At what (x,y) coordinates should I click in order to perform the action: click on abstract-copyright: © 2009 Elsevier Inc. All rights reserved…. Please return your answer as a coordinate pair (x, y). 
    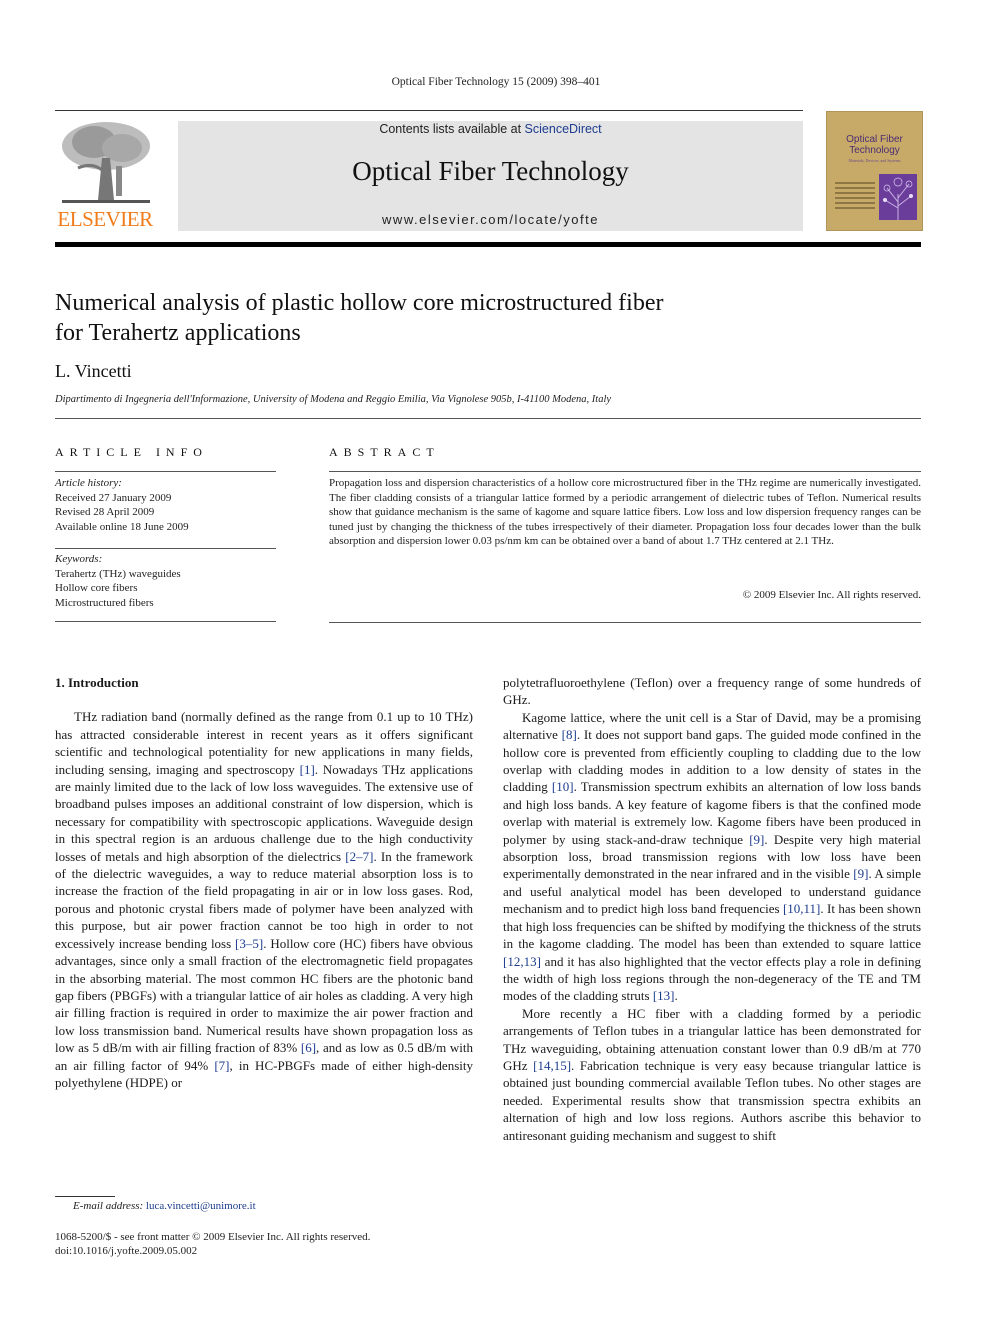
    Looking at the image, I should click on (831, 595).